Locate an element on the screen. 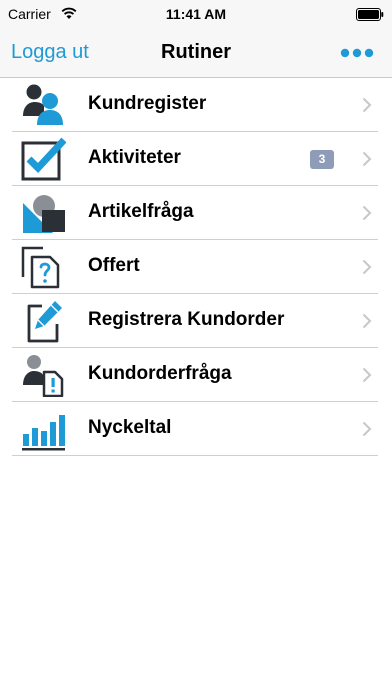  users-icon is located at coordinates (43, 104).